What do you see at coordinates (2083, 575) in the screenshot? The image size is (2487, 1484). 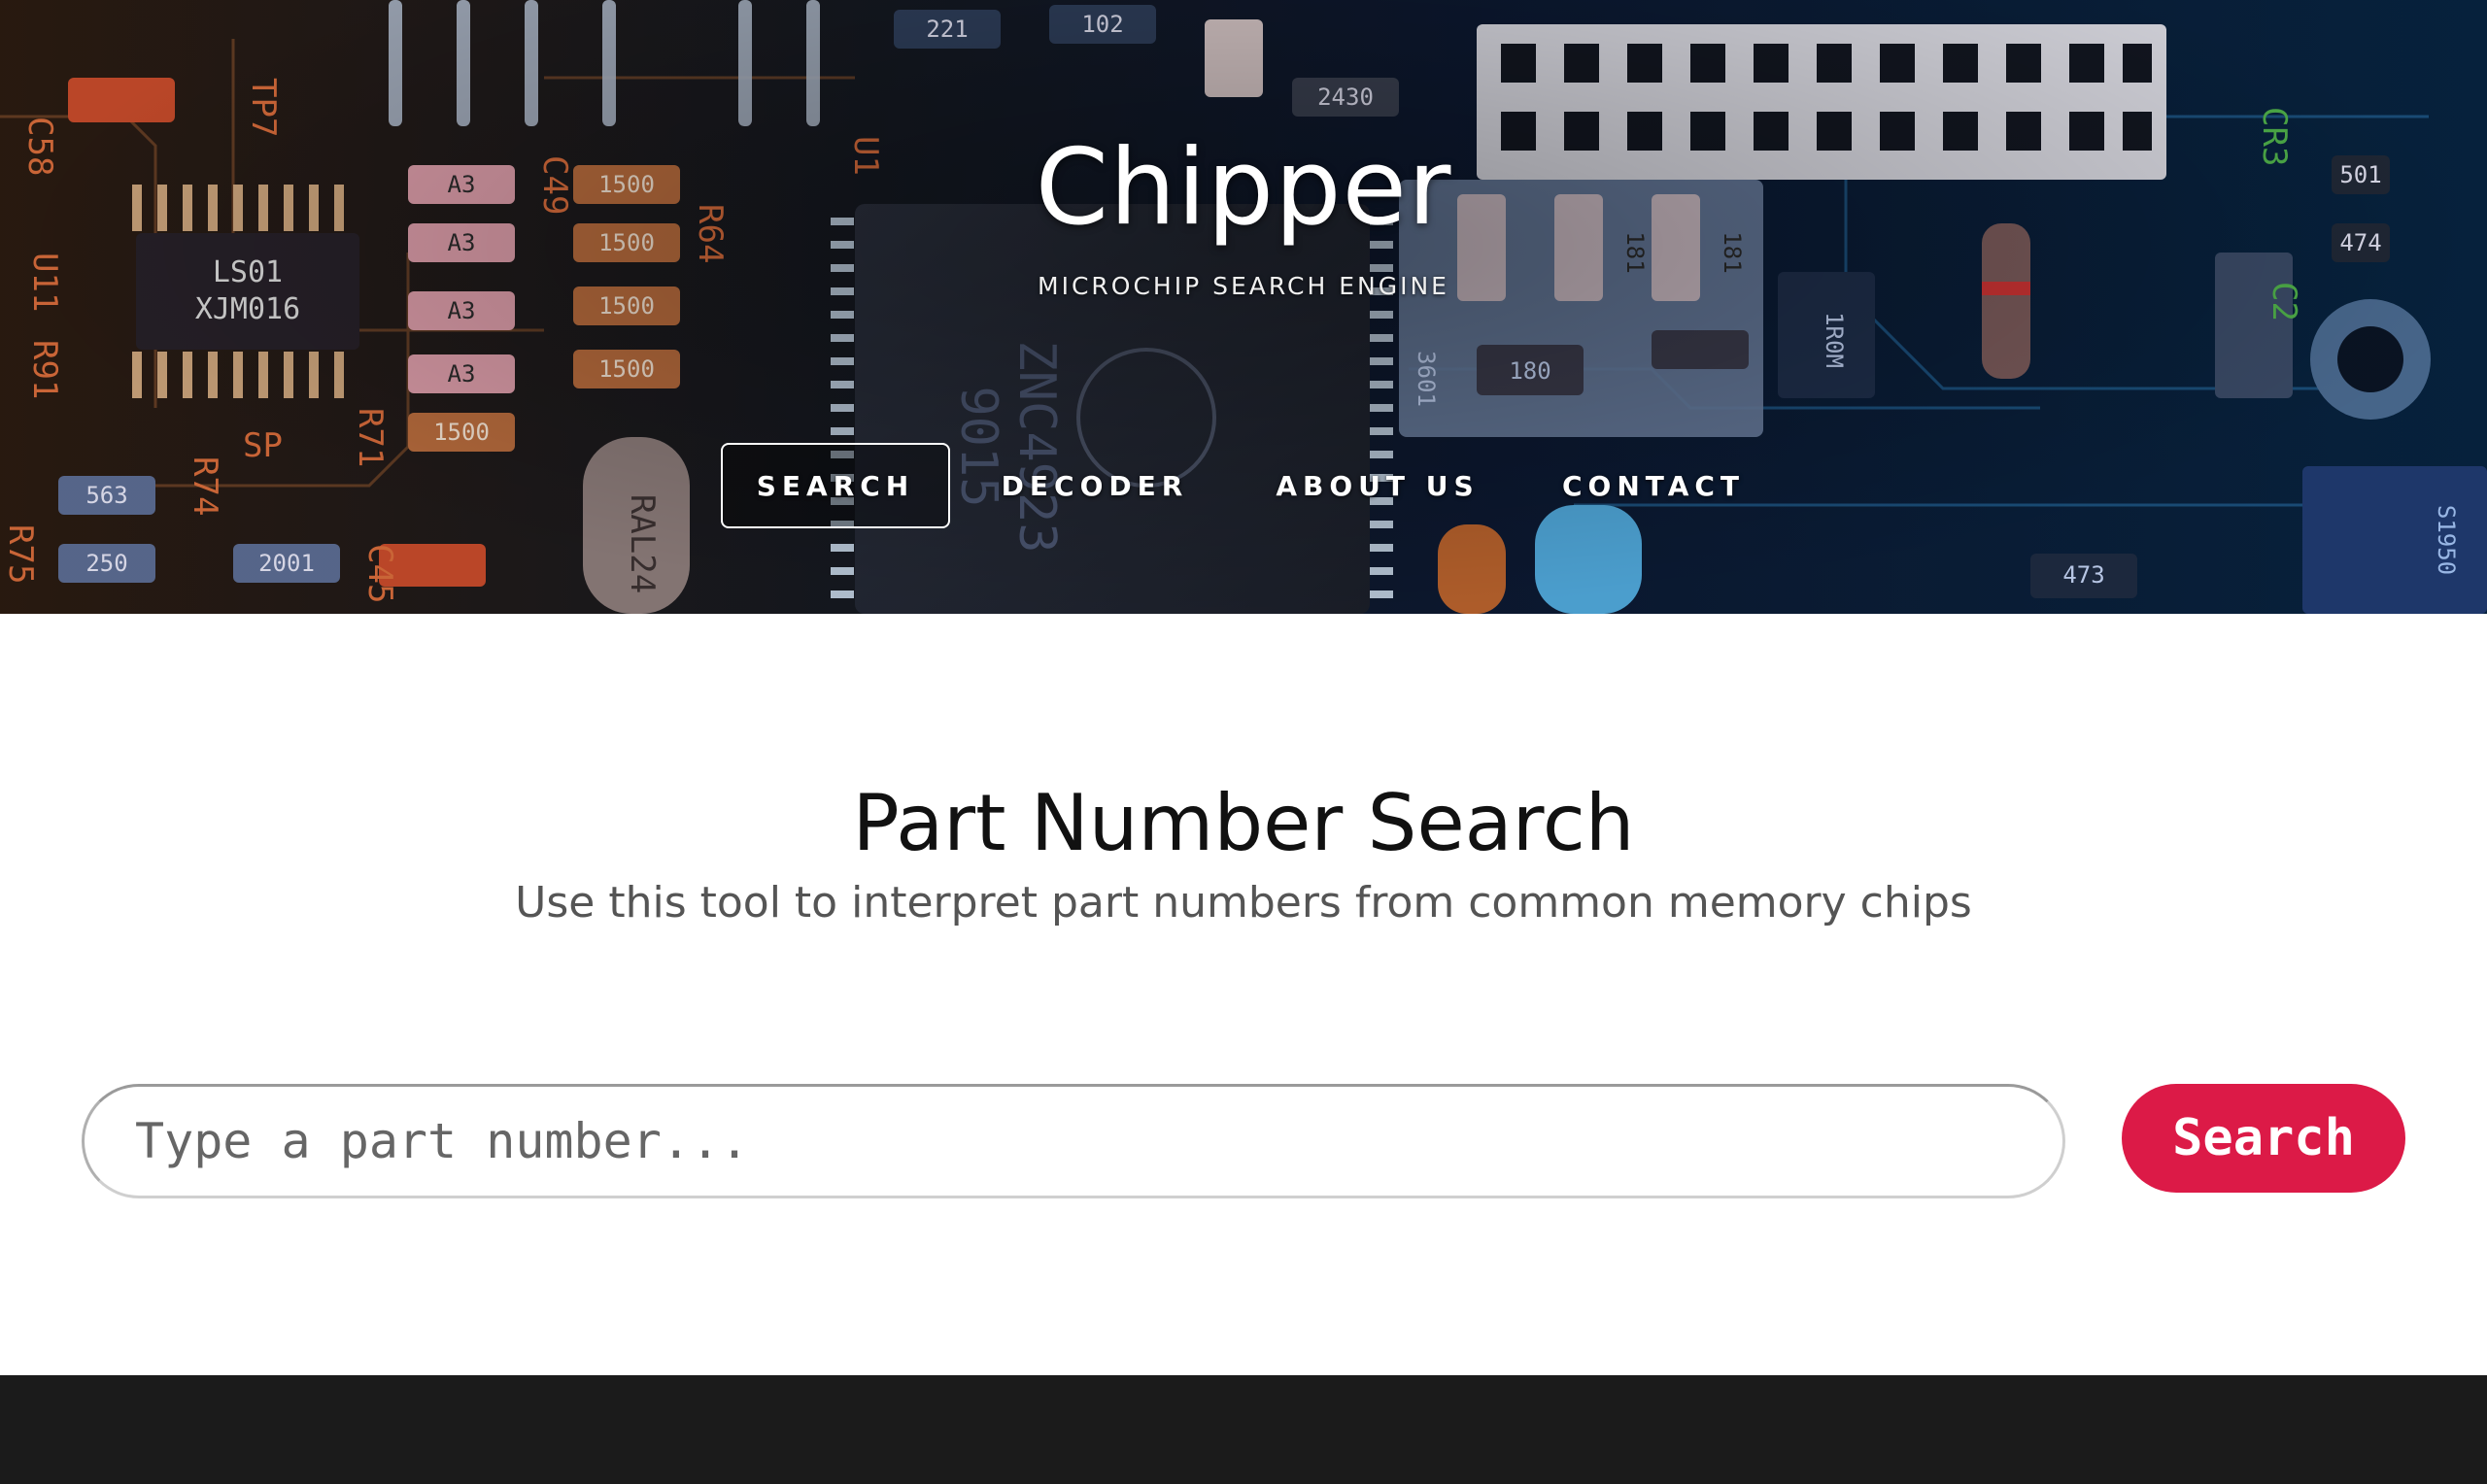 I see `resistor-value: 473` at bounding box center [2083, 575].